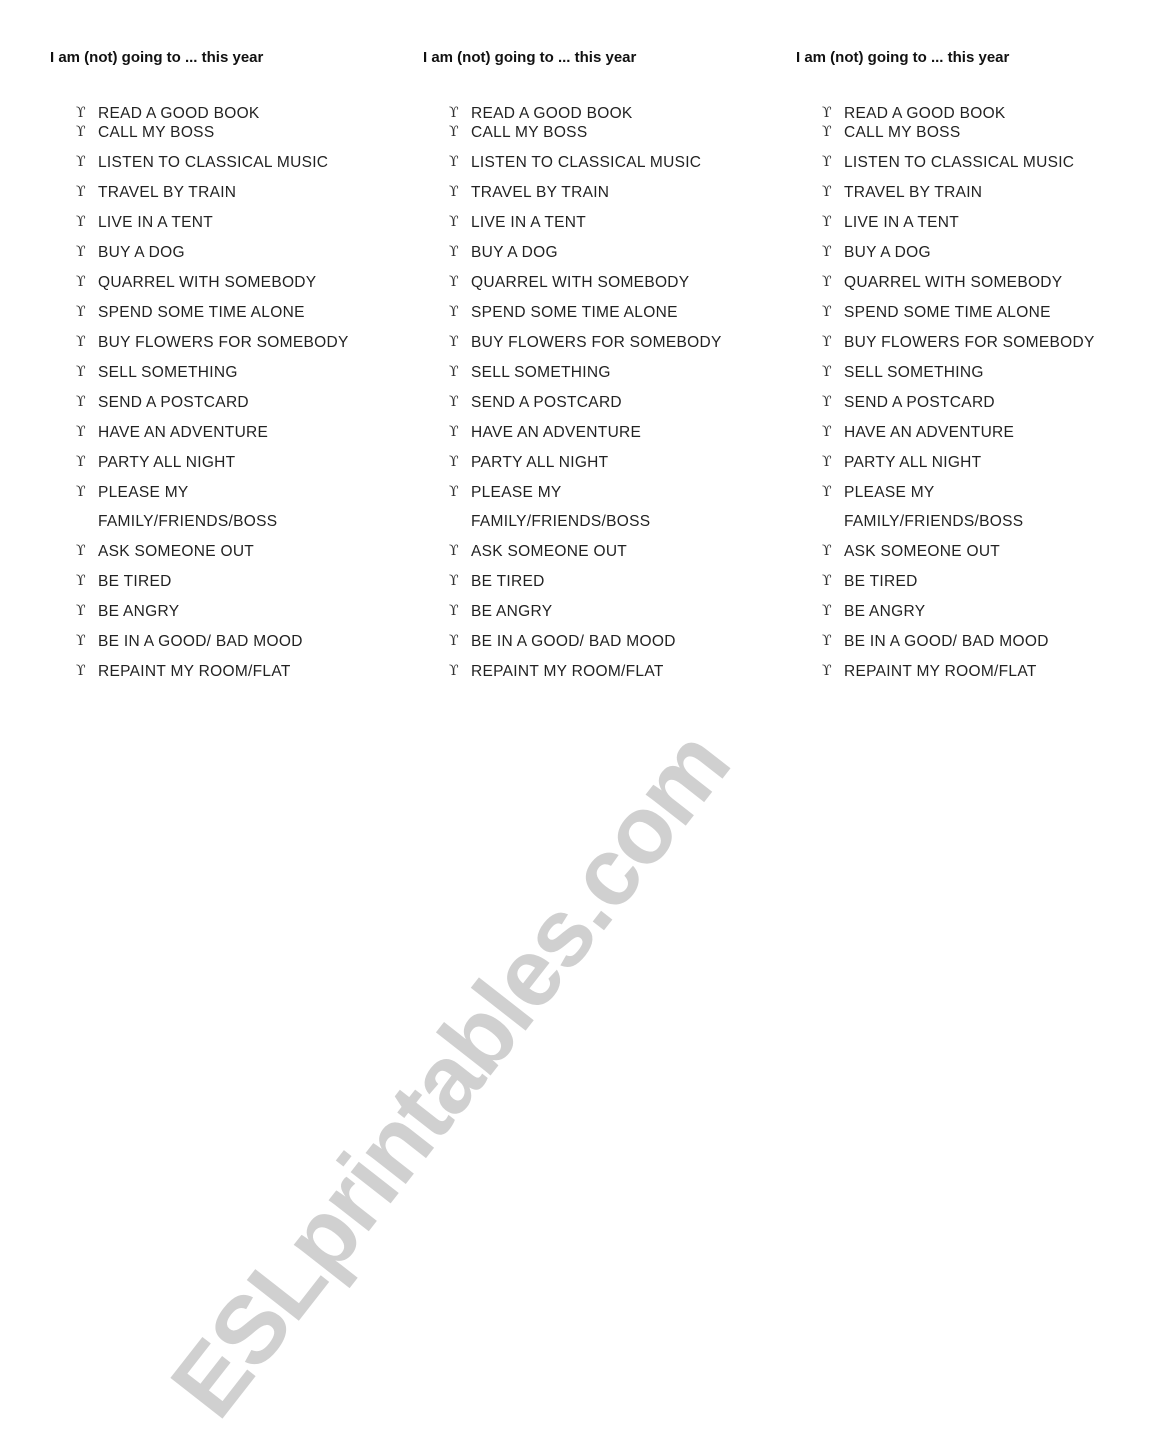 The width and height of the screenshot is (1169, 1438). I want to click on list-item: ϒ BE ANGRY, so click(585, 611).